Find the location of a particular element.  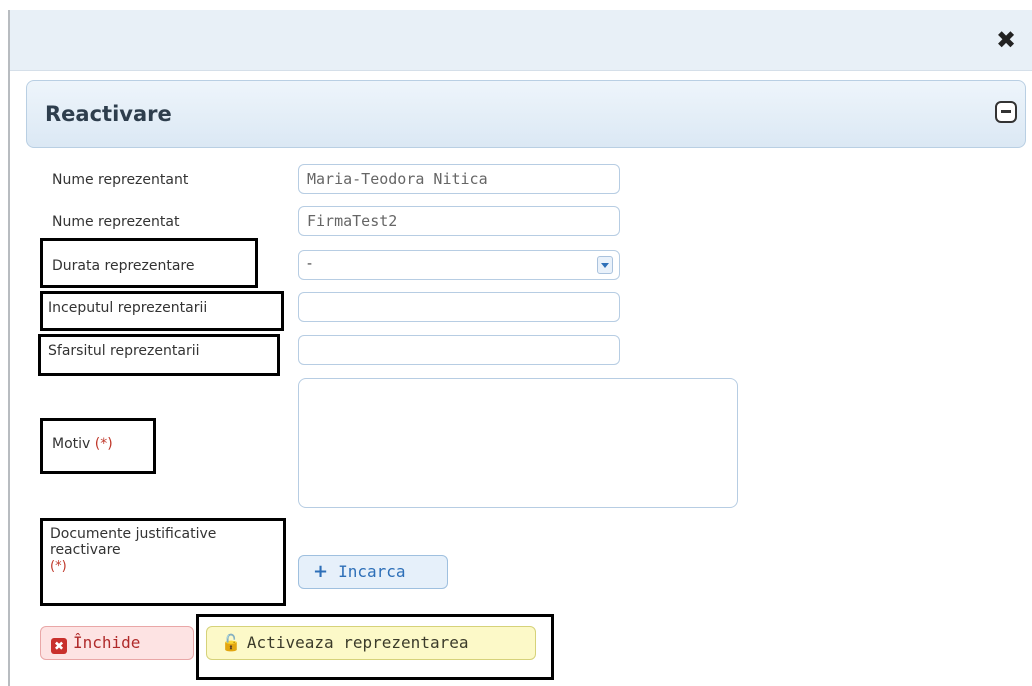

close-icon: ✖ is located at coordinates (1006, 40).